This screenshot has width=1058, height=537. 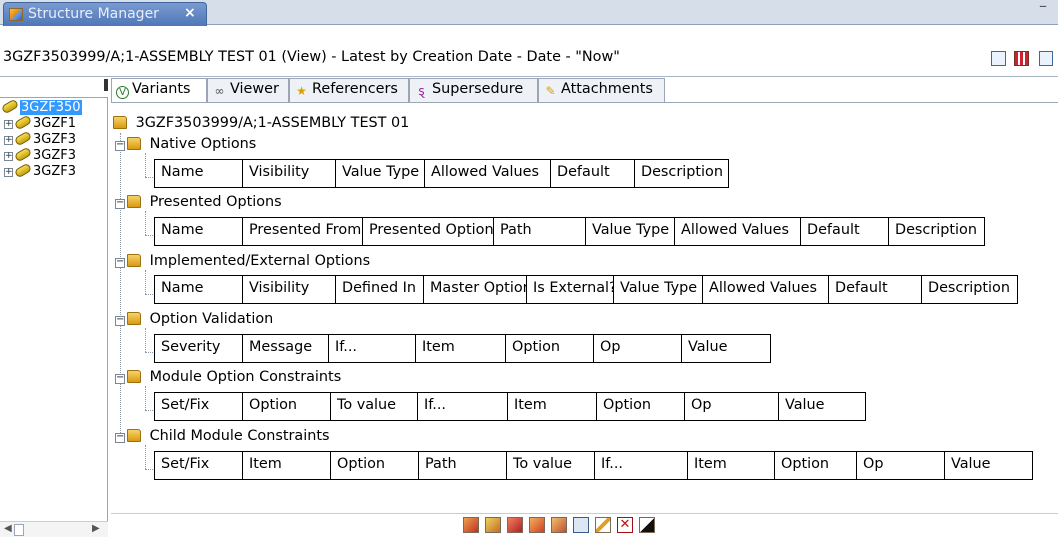 I want to click on tab-supersedure: ȿ Supersedure, so click(x=473, y=90).